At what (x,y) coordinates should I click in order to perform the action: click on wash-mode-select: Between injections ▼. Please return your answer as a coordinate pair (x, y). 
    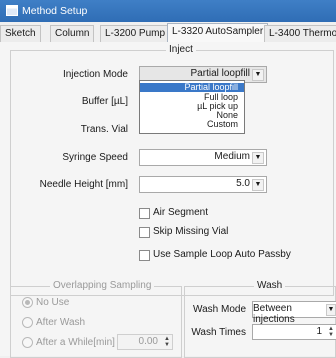
    Looking at the image, I should click on (294, 313).